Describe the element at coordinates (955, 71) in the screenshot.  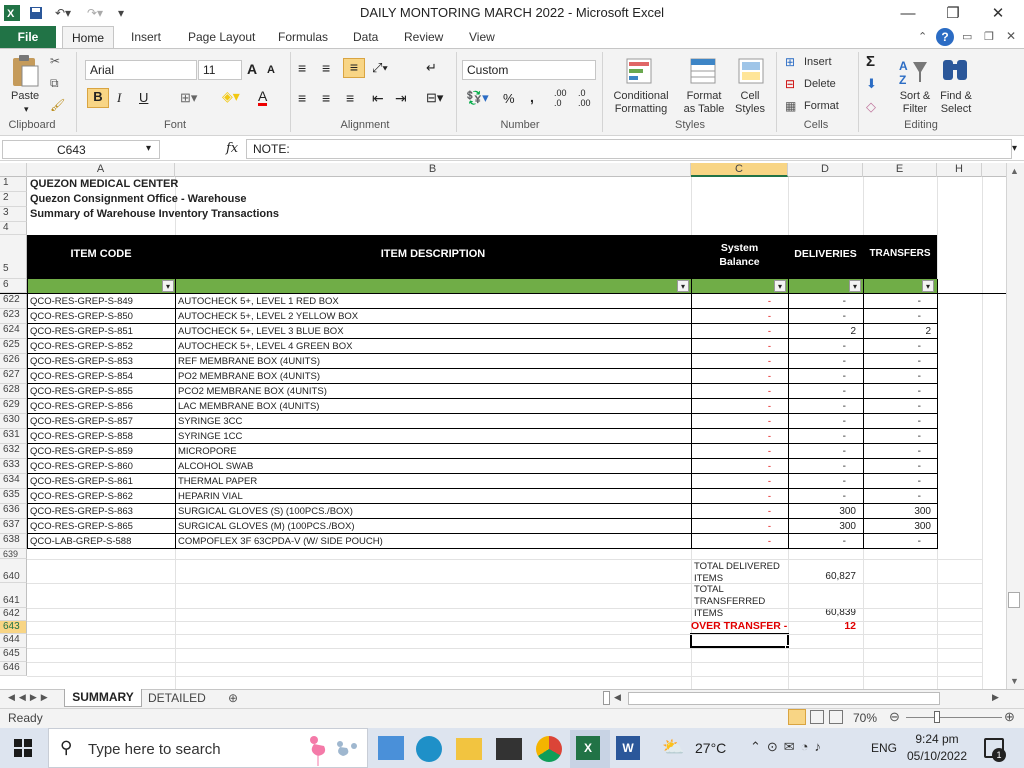
I see `find-select-icon` at that location.